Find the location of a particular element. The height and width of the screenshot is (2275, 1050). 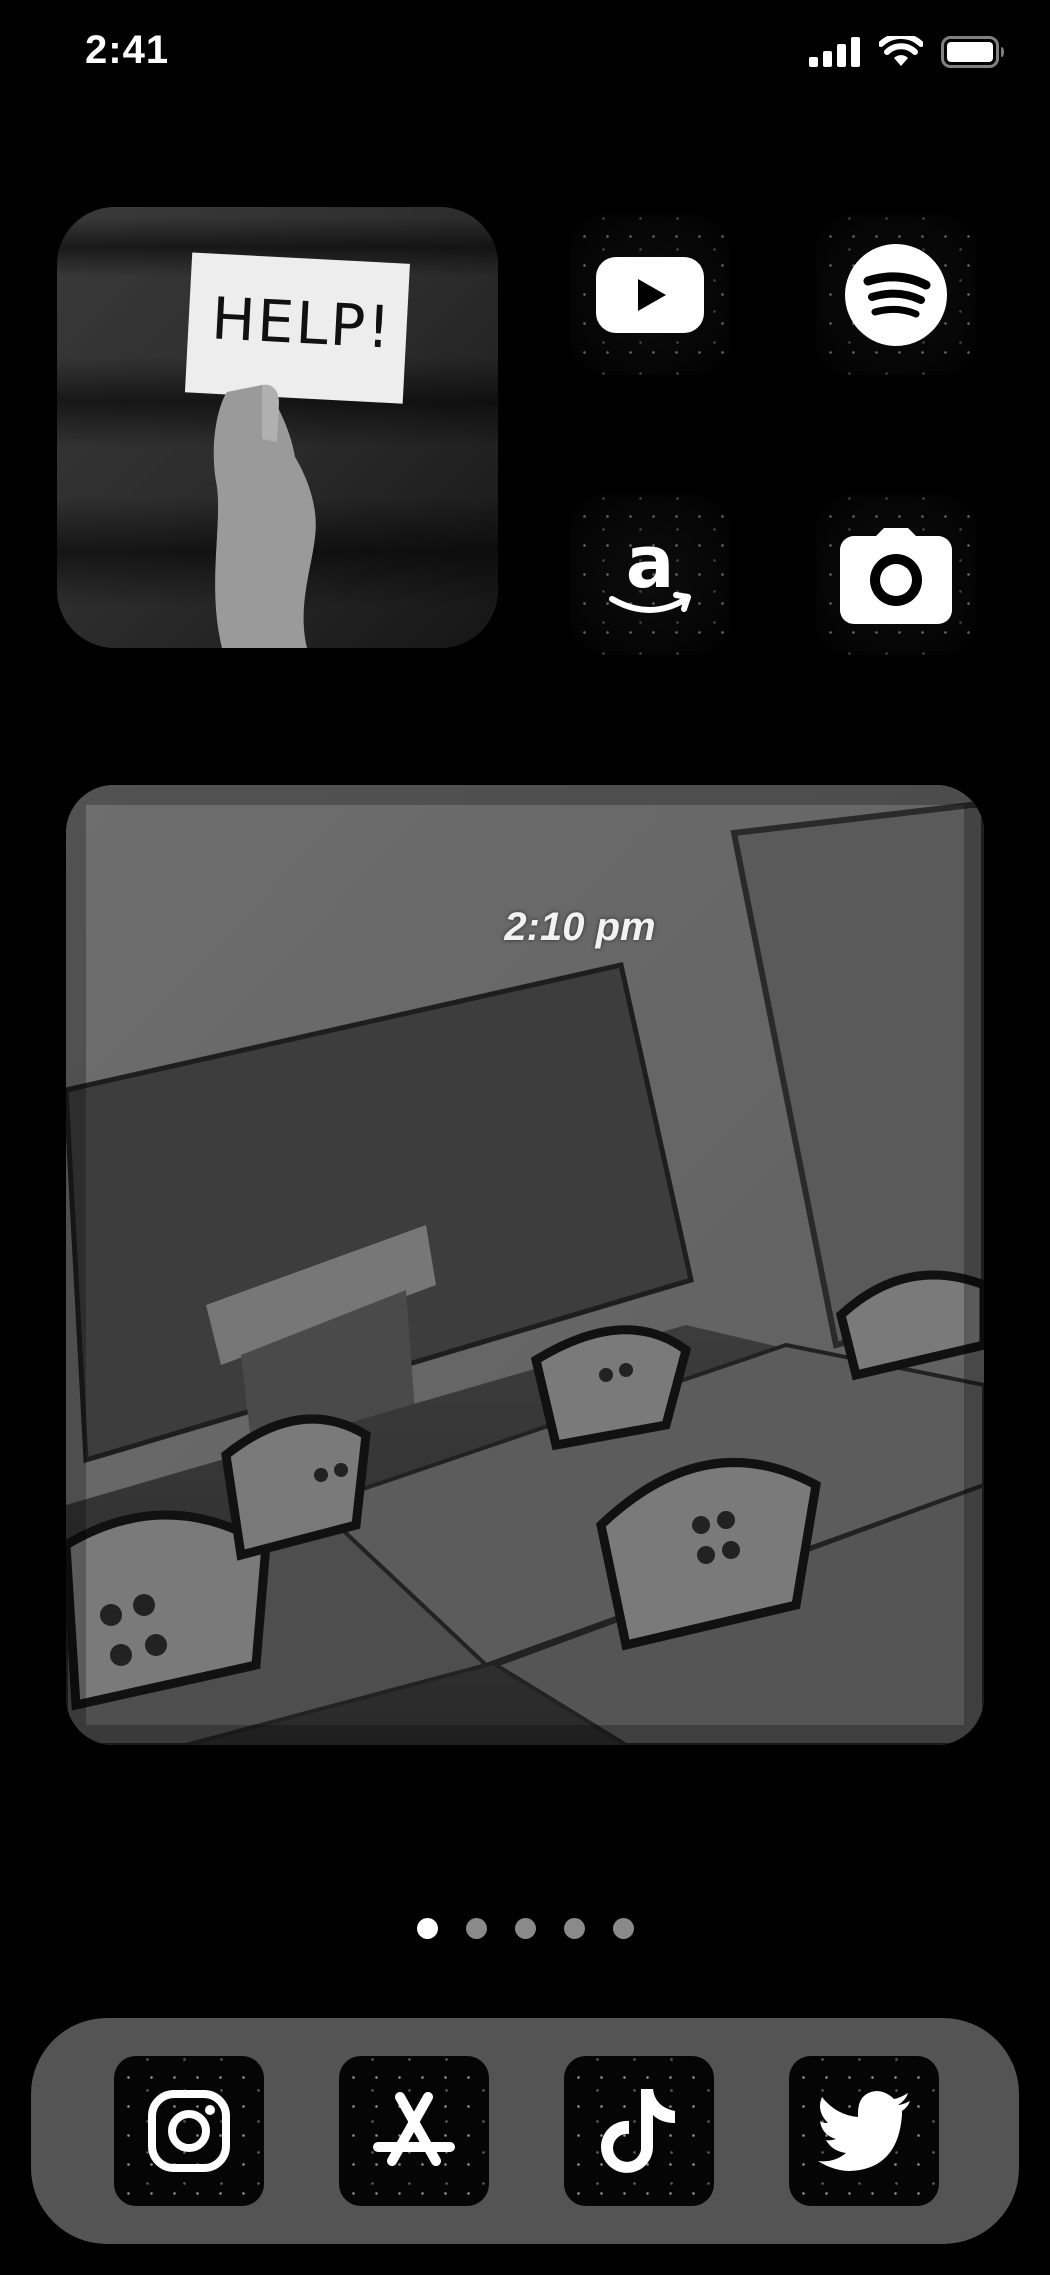

app-store-icon is located at coordinates (414, 2129).